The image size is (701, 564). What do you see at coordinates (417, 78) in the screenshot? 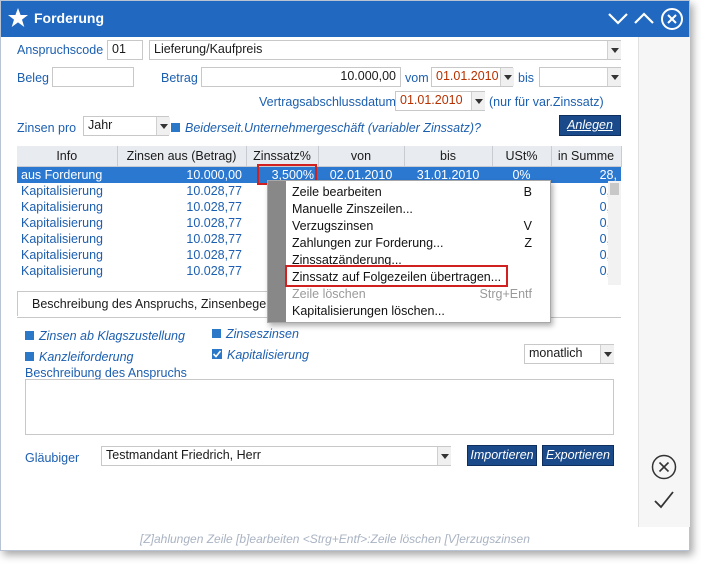
I see `vom-label: vom` at bounding box center [417, 78].